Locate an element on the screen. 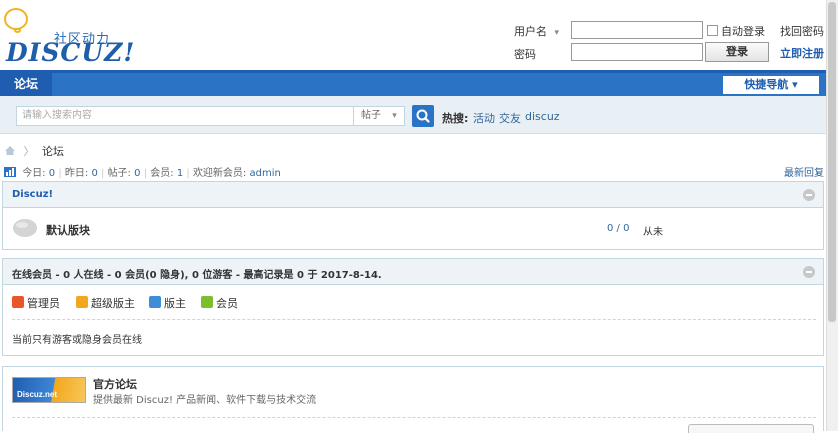 This screenshot has height=433, width=838. hot-search-label: 热搜: is located at coordinates (455, 118).